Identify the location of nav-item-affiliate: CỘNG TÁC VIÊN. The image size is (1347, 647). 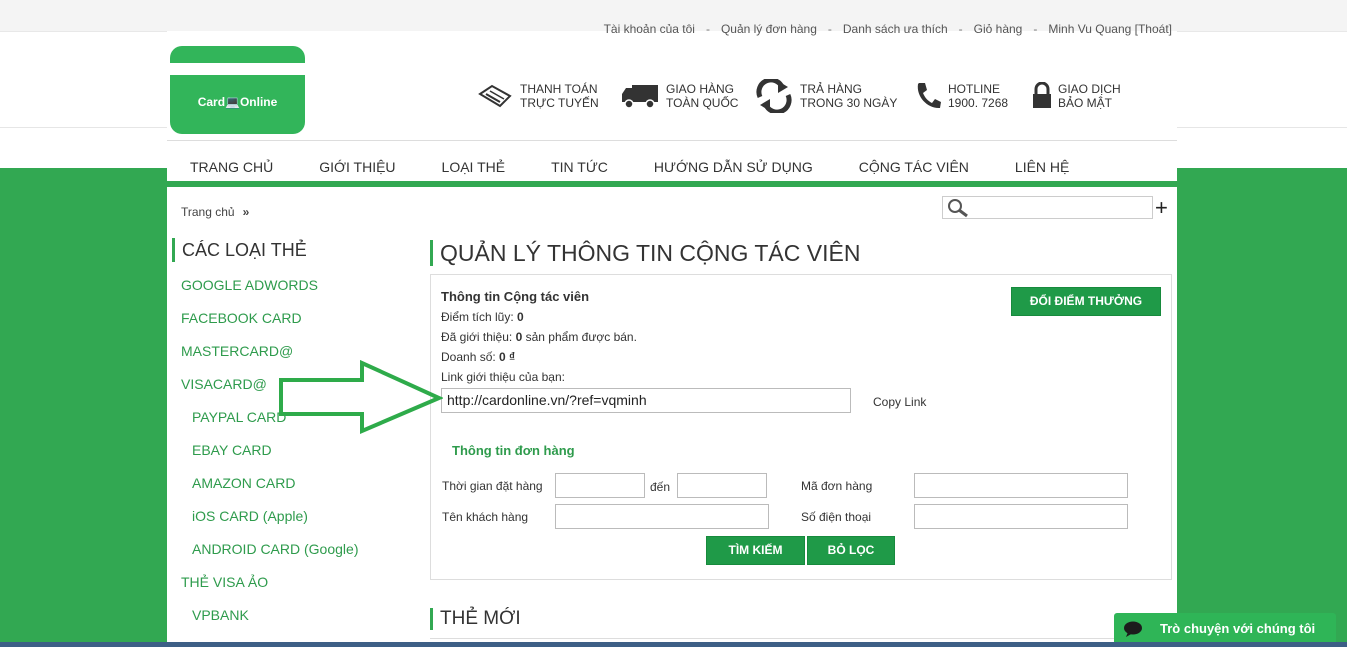
(914, 161).